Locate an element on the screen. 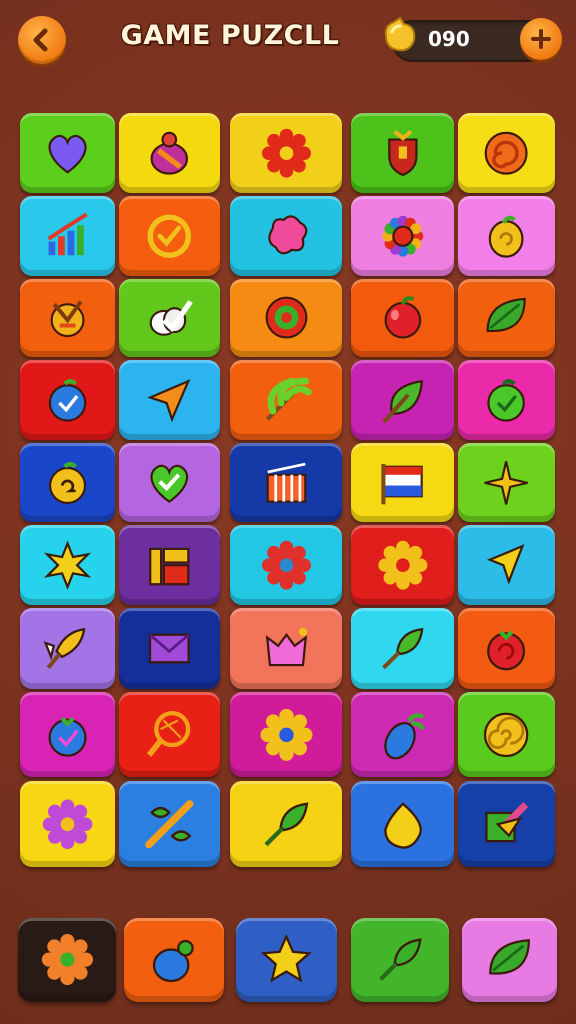  green-arrow-icon is located at coordinates (400, 960).